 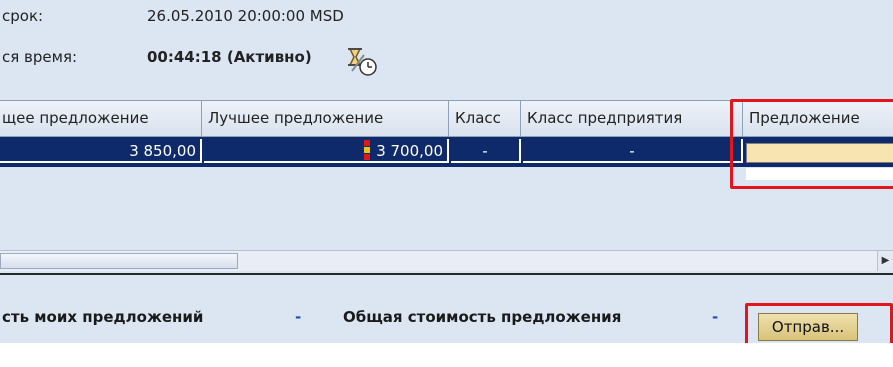 What do you see at coordinates (819, 174) in the screenshot?
I see `offer-input-underlay` at bounding box center [819, 174].